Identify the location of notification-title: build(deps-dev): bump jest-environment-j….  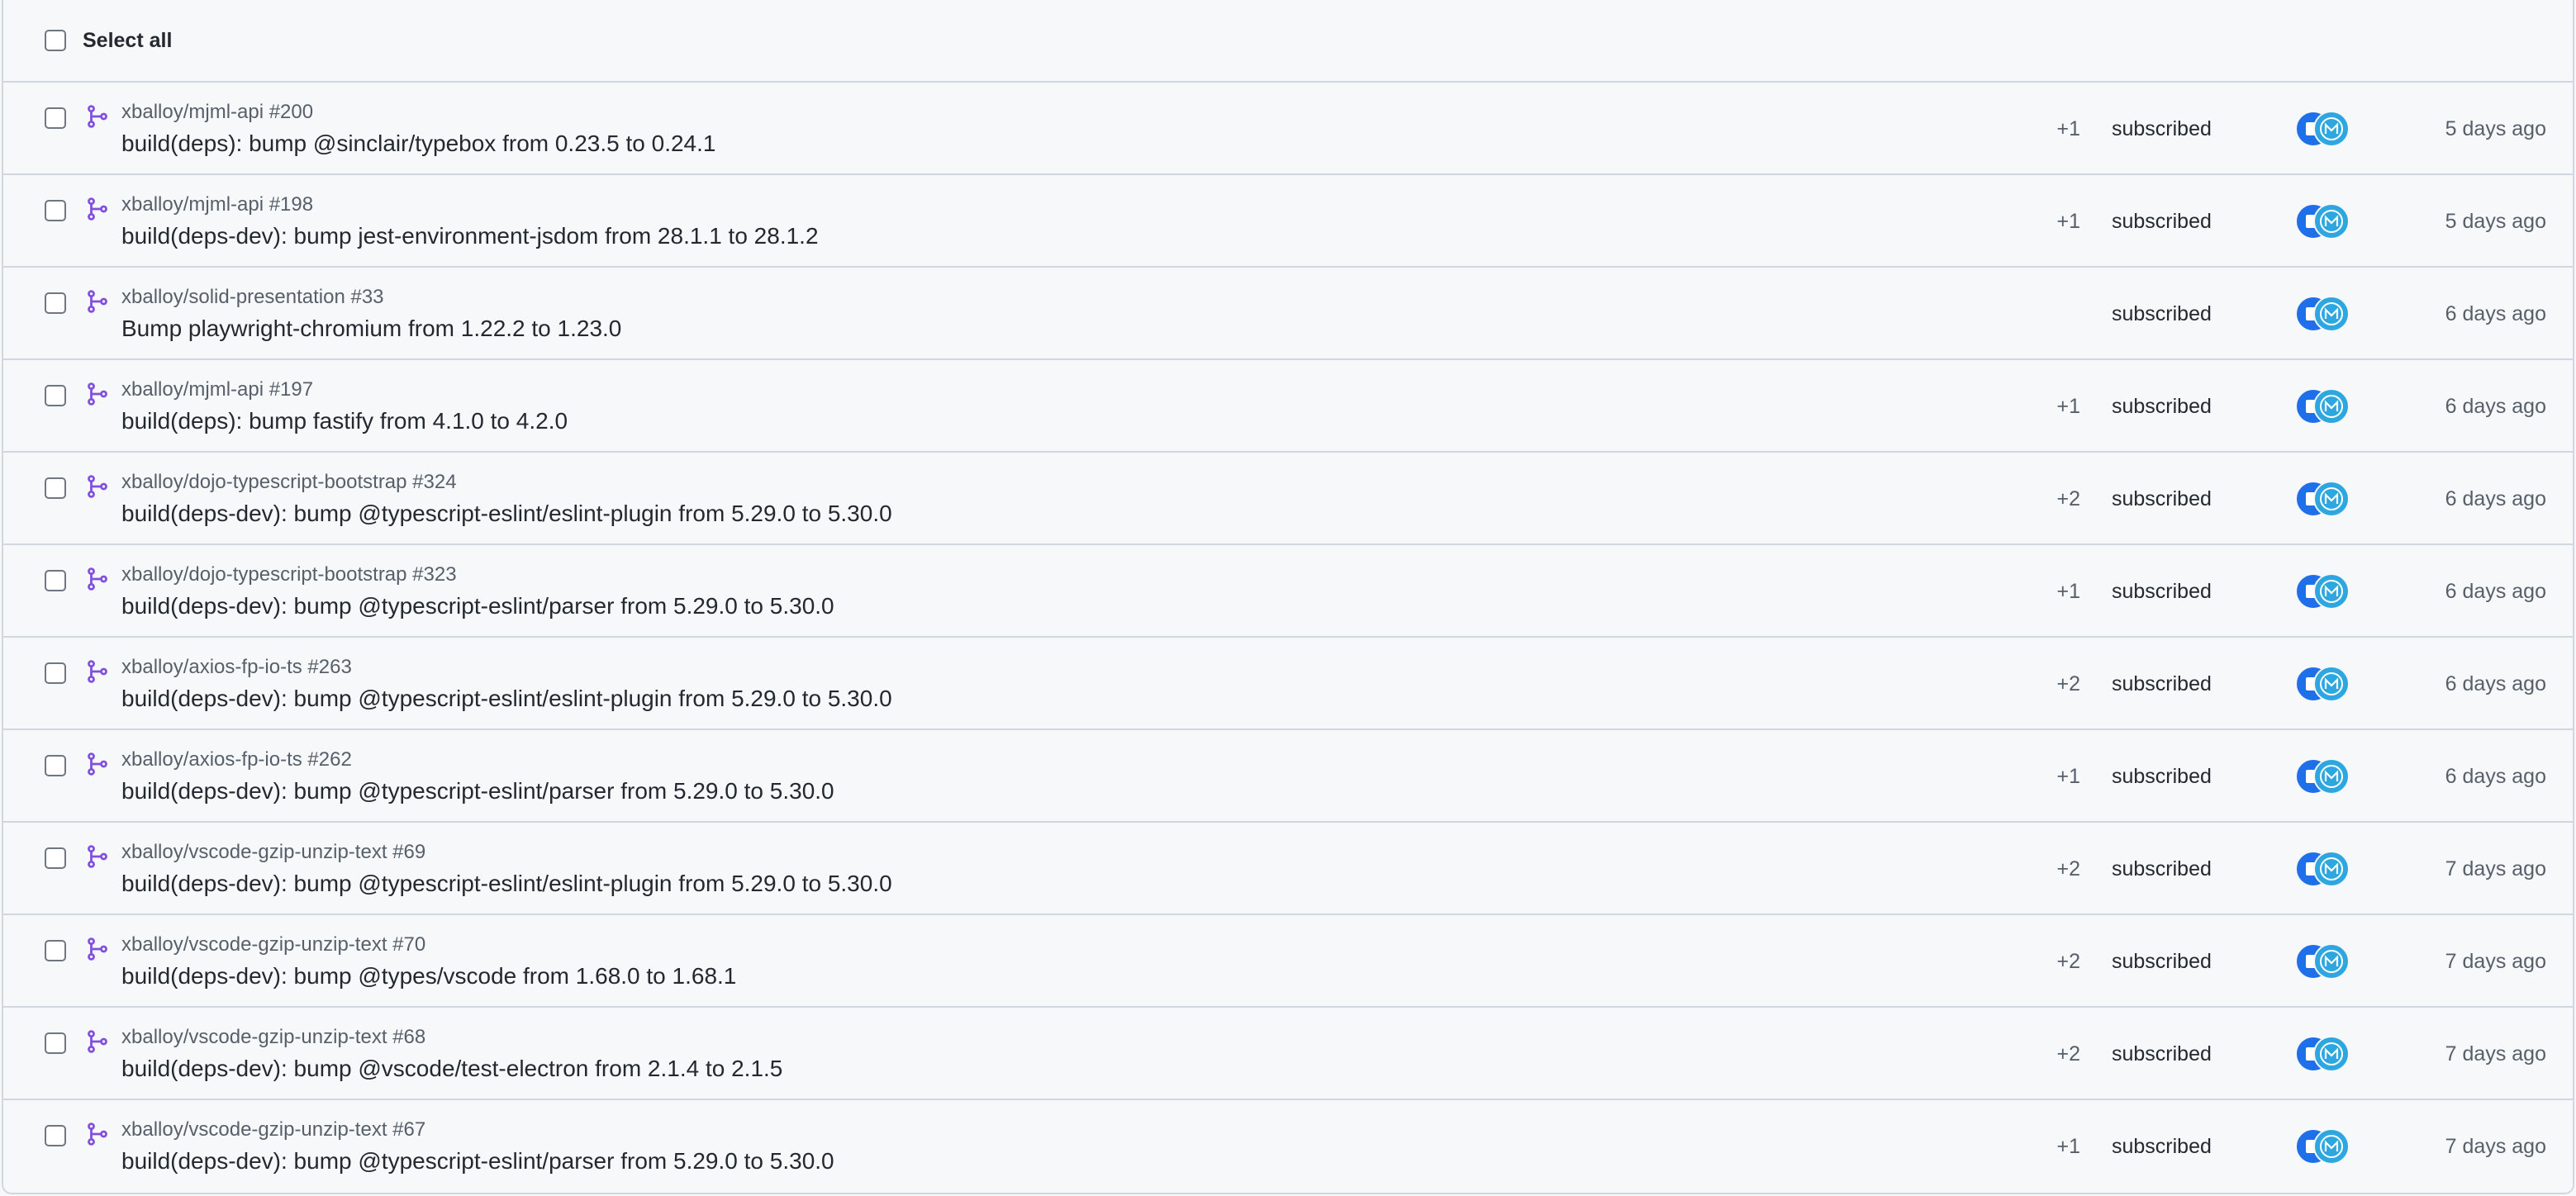
(470, 236).